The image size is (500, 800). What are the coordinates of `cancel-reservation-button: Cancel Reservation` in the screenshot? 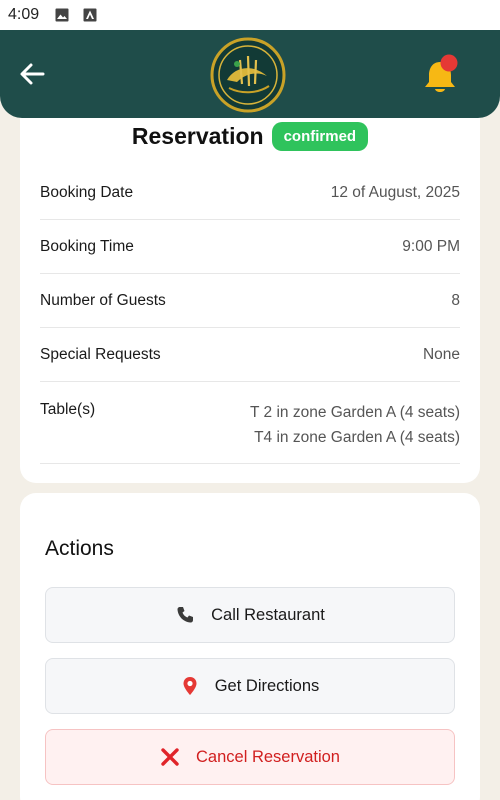 It's located at (250, 757).